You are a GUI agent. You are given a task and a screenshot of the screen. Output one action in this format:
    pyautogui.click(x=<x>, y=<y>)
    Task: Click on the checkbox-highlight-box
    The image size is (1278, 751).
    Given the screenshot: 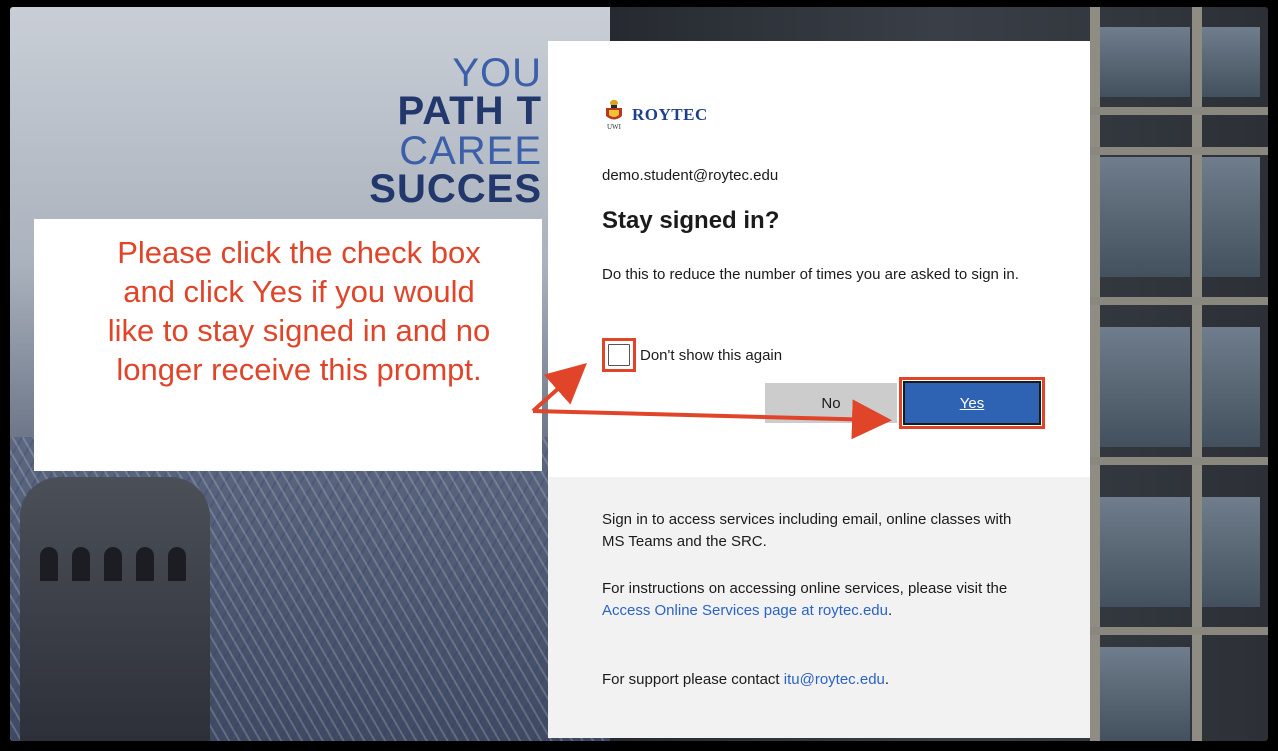 What is the action you would take?
    pyautogui.click(x=619, y=355)
    